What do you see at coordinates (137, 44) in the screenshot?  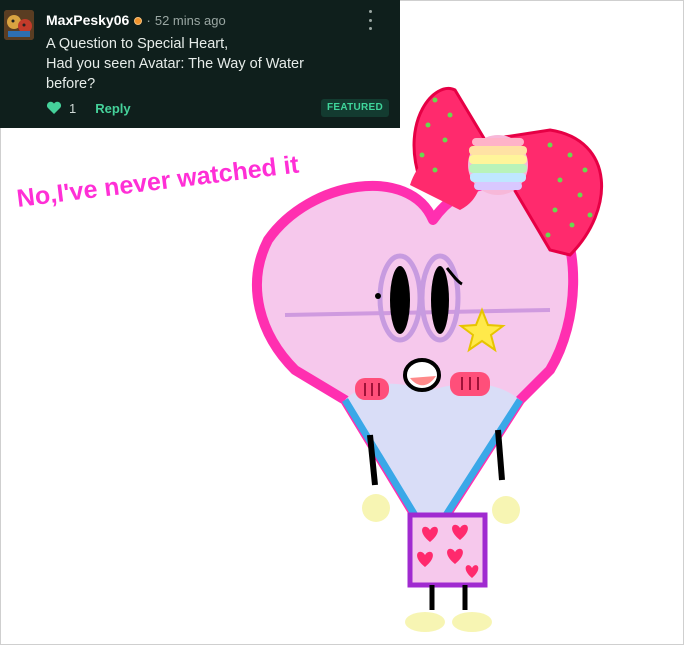 I see `comment-line: A Question to Special Heart,` at bounding box center [137, 44].